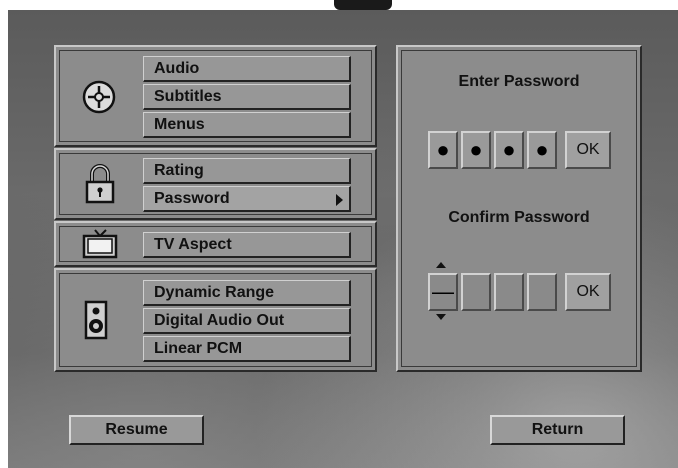 The image size is (678, 468). Describe the element at coordinates (247, 245) in the screenshot. I see `menu-item-tv-aspect: TV Aspect` at that location.